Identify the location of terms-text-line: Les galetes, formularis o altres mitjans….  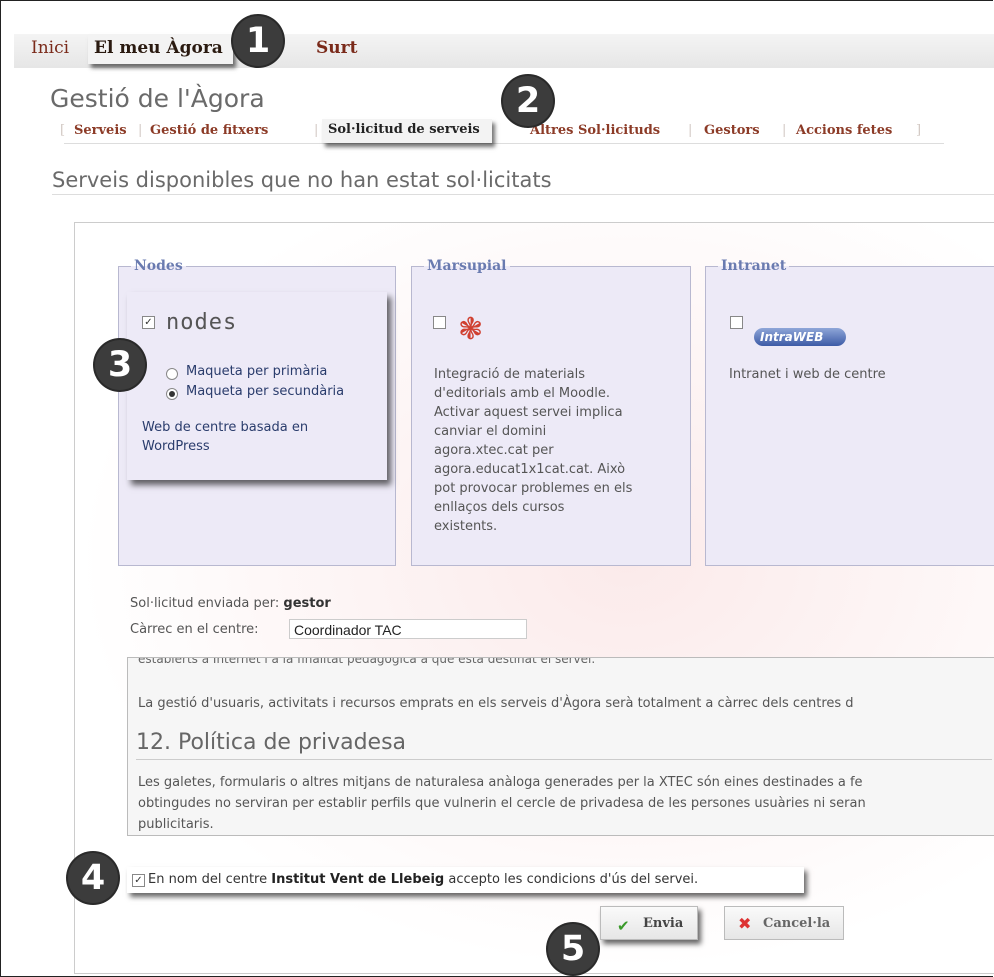
(500, 782).